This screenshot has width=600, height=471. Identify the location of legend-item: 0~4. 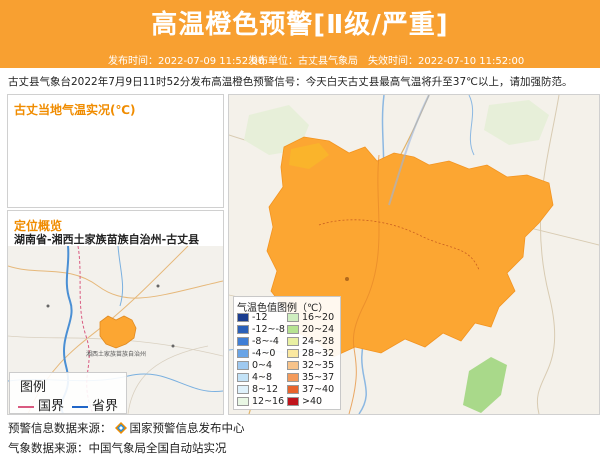
(254, 365).